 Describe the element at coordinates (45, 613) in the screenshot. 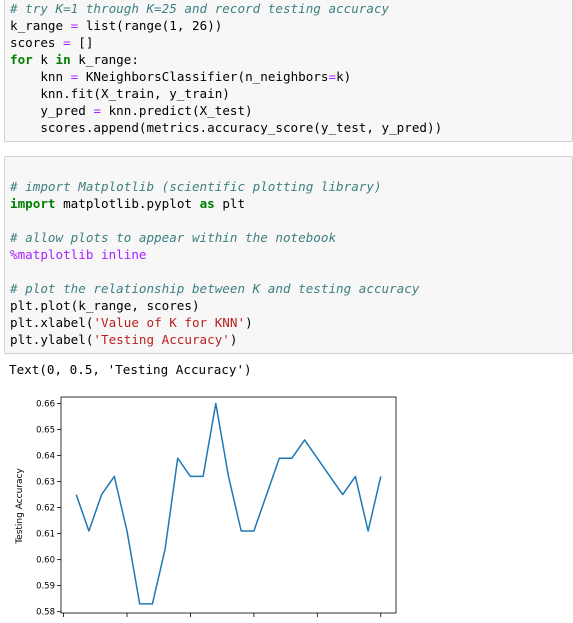

I see `y-tick-label: 0.58` at that location.